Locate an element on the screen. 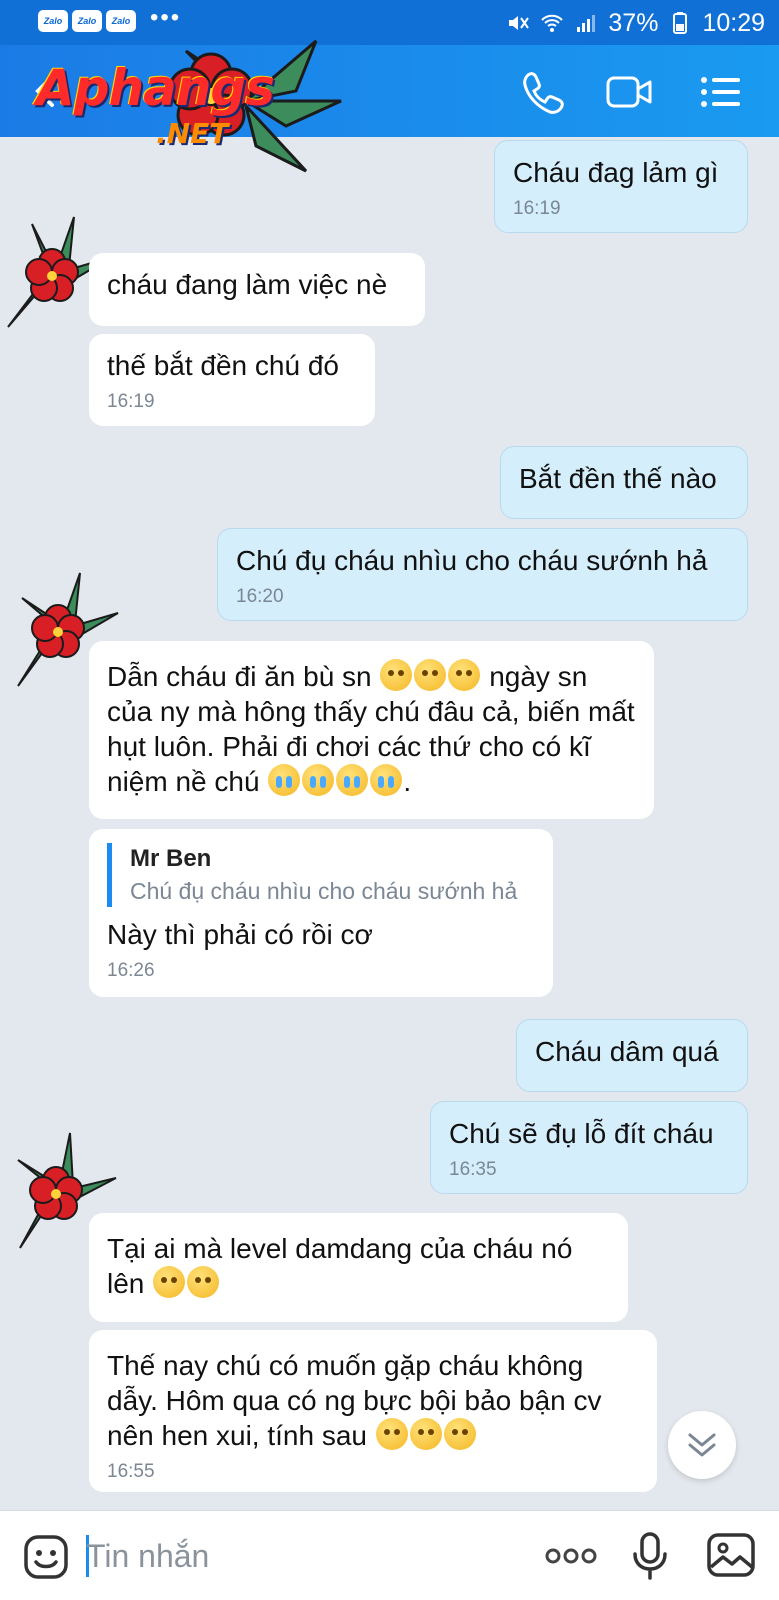  message-text: . is located at coordinates (407, 781).